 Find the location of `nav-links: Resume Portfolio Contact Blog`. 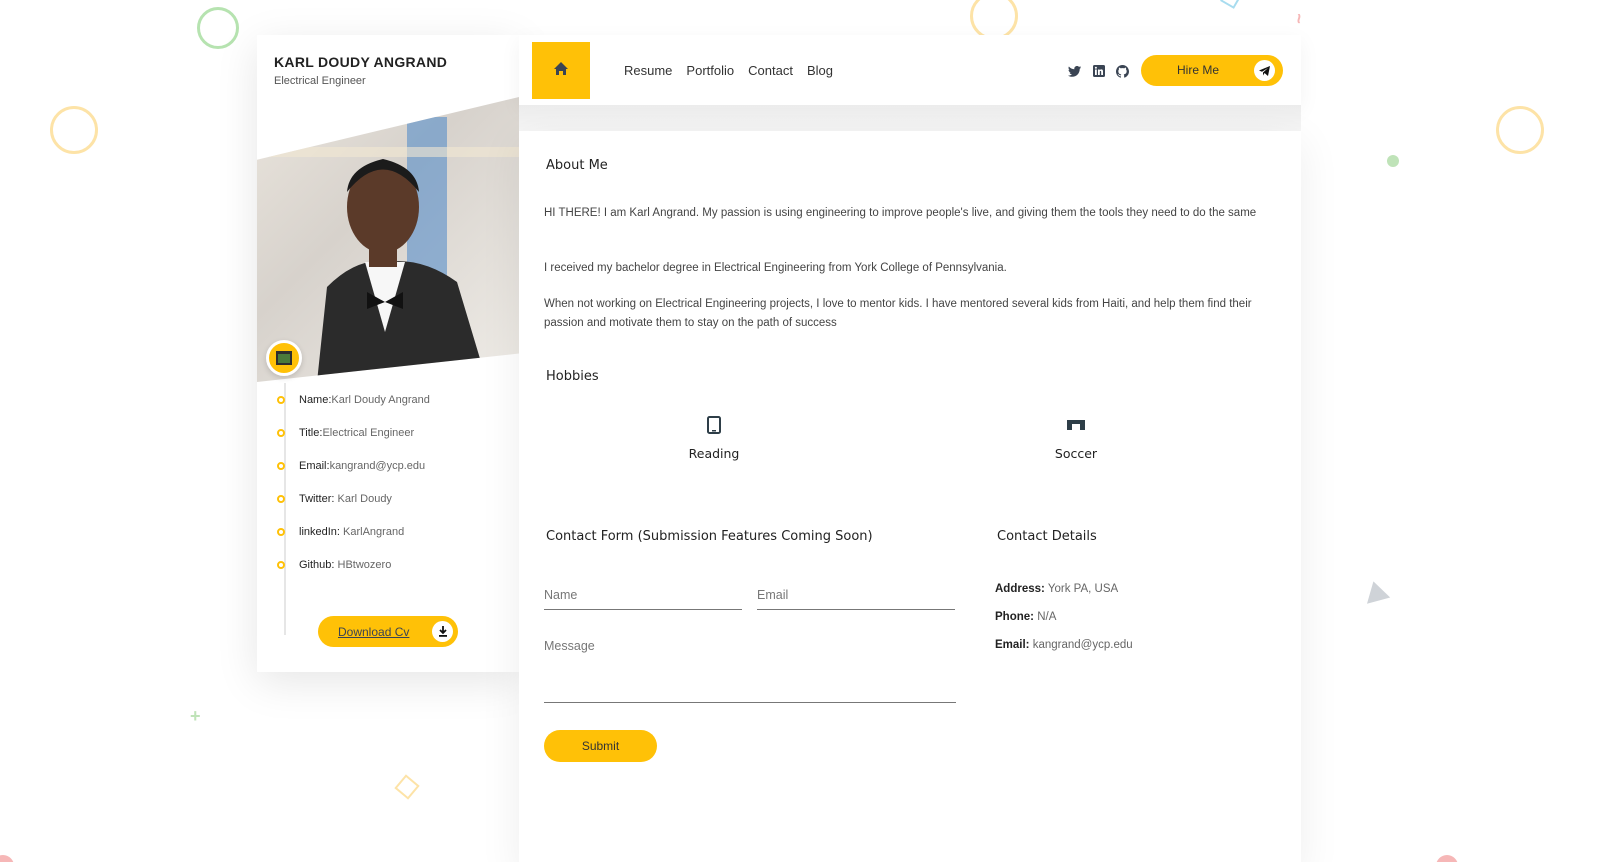

nav-links: Resume Portfolio Contact Blog is located at coordinates (728, 70).